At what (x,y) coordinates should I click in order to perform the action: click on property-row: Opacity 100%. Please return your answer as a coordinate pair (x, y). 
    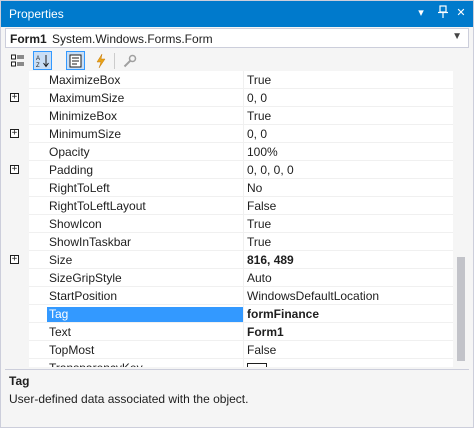
    Looking at the image, I should click on (241, 152).